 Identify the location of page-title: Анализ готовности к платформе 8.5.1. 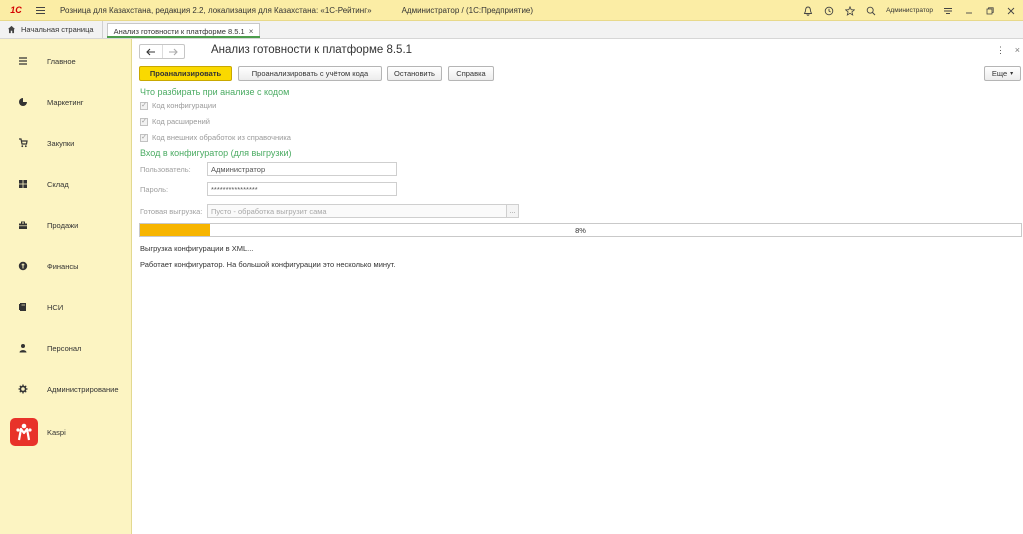
(312, 50).